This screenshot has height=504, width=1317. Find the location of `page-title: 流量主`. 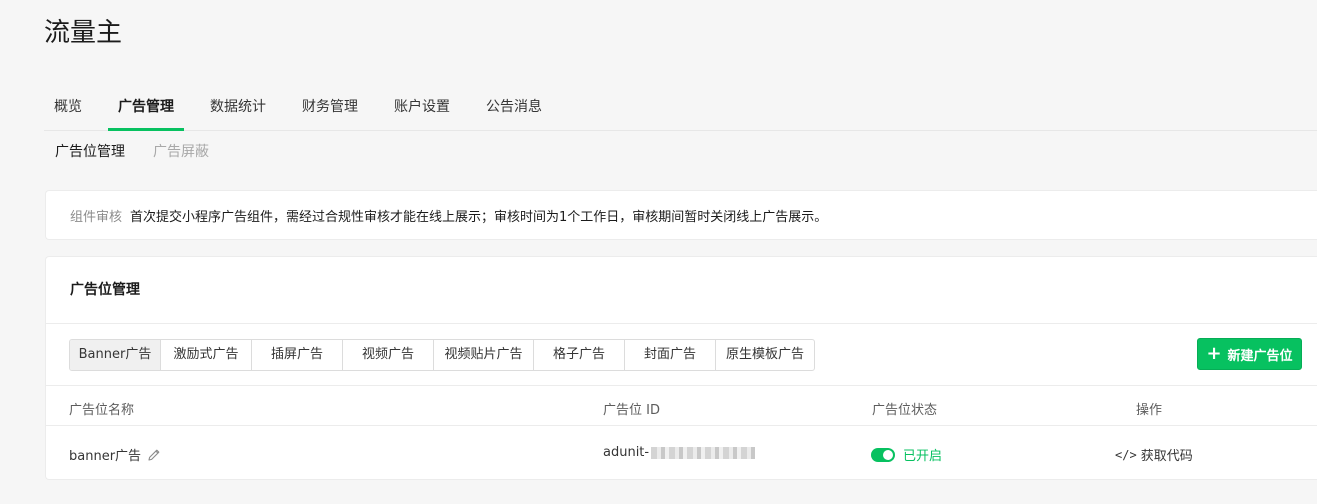

page-title: 流量主 is located at coordinates (83, 33).